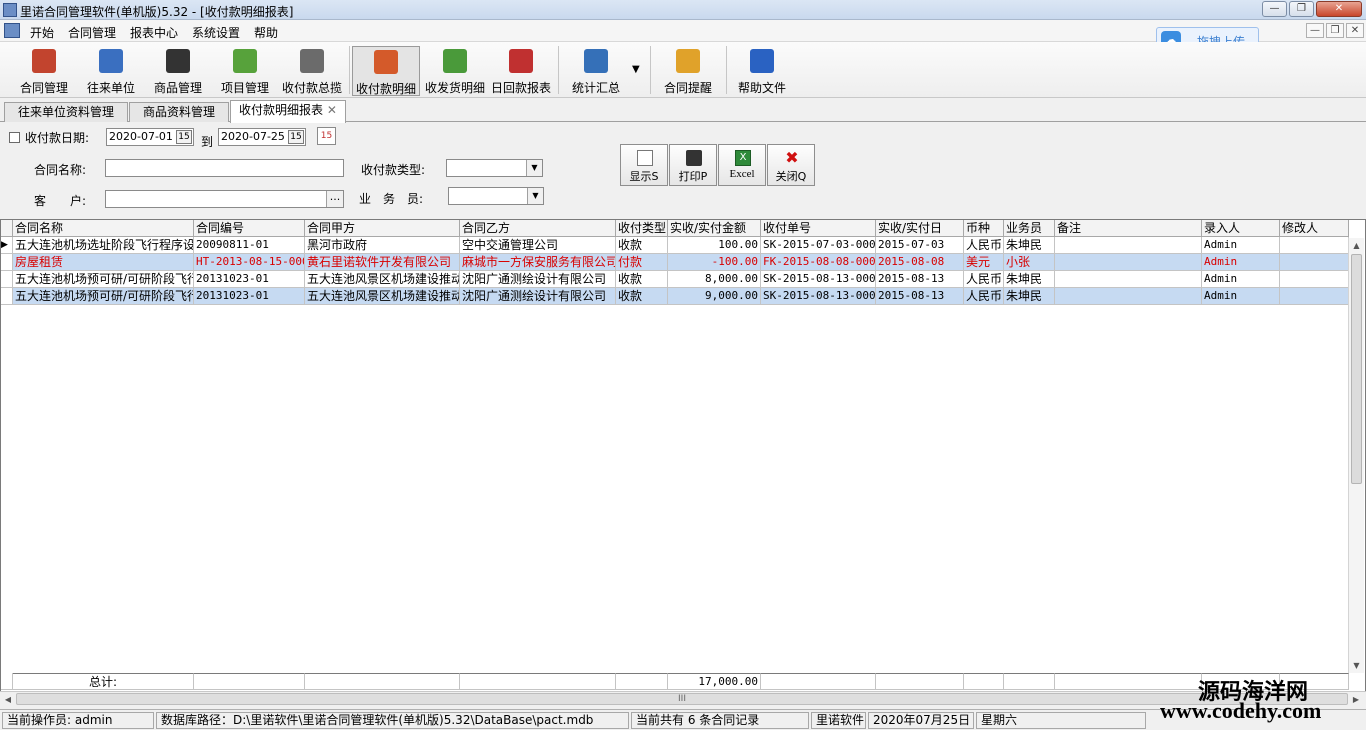 Image resolution: width=1366 pixels, height=730 pixels. Describe the element at coordinates (249, 228) in the screenshot. I see `column-header: 合同编号` at that location.